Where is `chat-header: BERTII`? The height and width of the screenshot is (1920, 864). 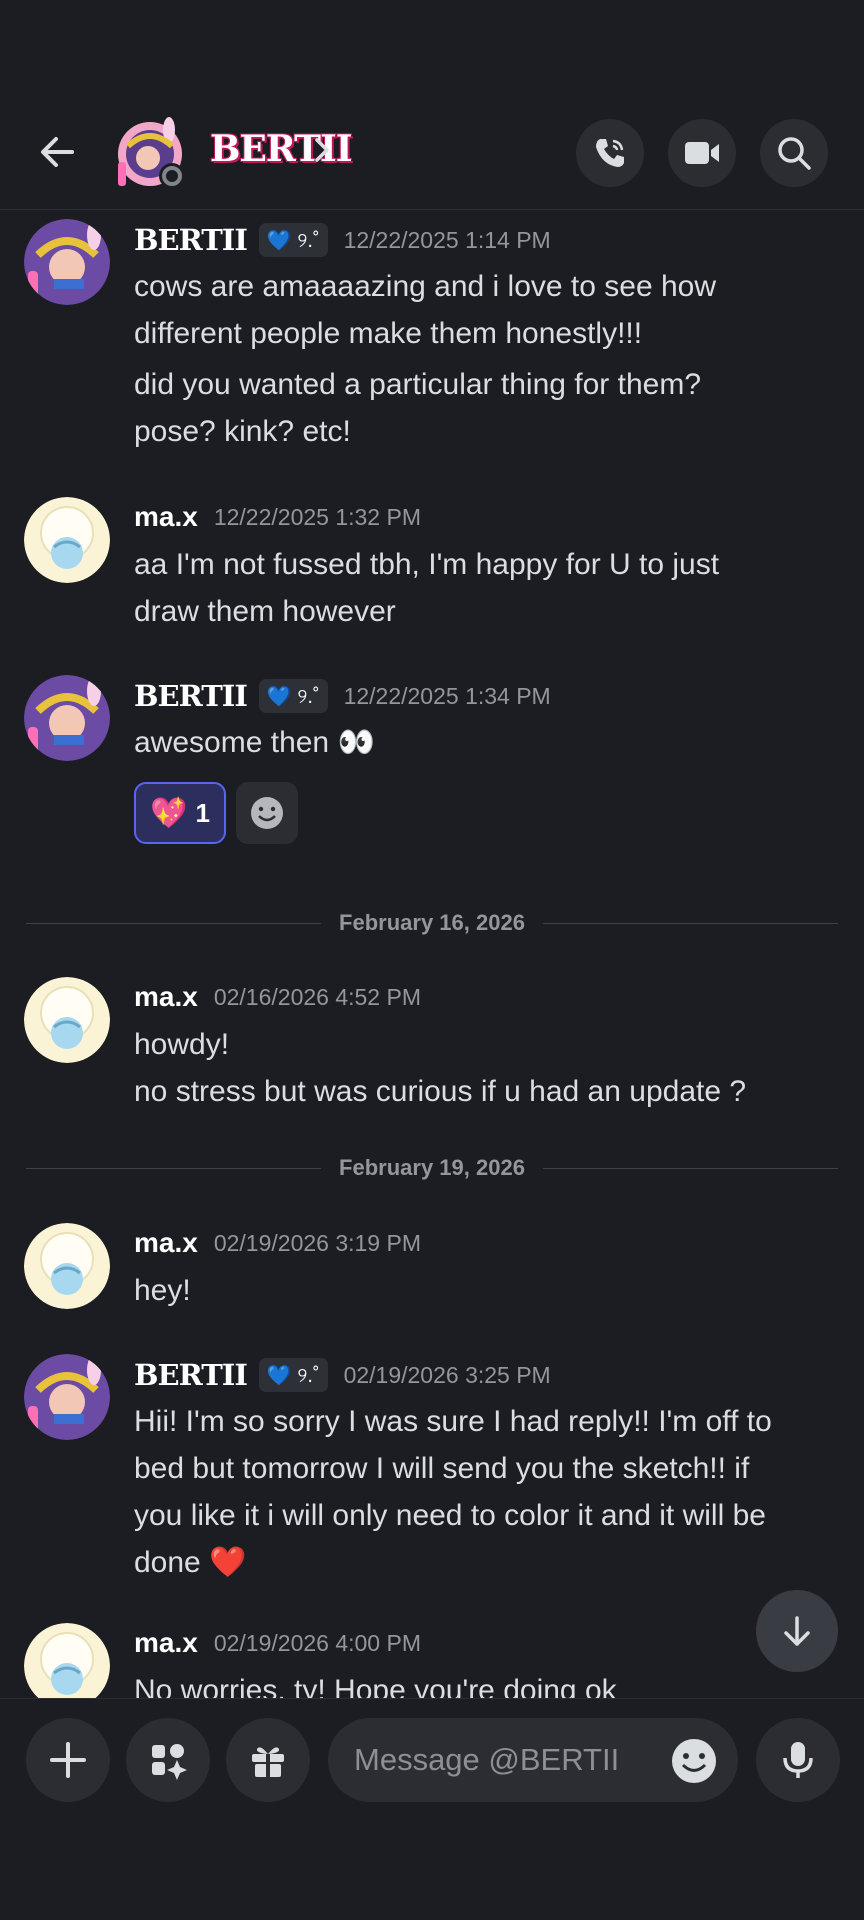 chat-header: BERTII is located at coordinates (432, 105).